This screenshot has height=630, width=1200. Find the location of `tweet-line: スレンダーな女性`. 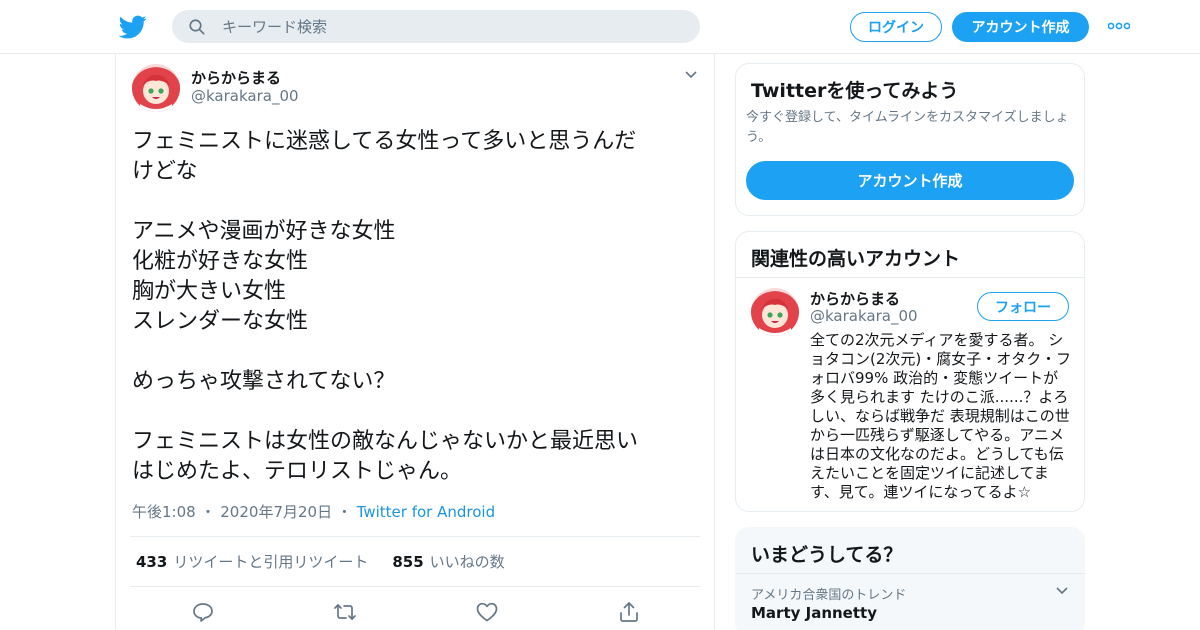

tweet-line: スレンダーな女性 is located at coordinates (220, 321).